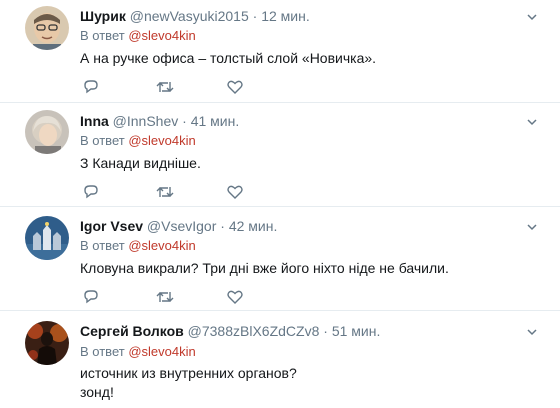 The height and width of the screenshot is (408, 560). Describe the element at coordinates (254, 331) in the screenshot. I see `username: @7388zBlX6ZdCZv8` at that location.